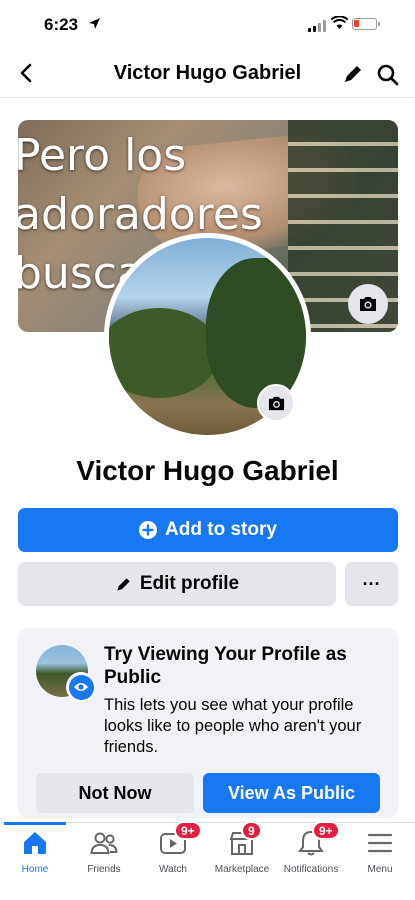  I want to click on edit-profile-picture-button, so click(276, 403).